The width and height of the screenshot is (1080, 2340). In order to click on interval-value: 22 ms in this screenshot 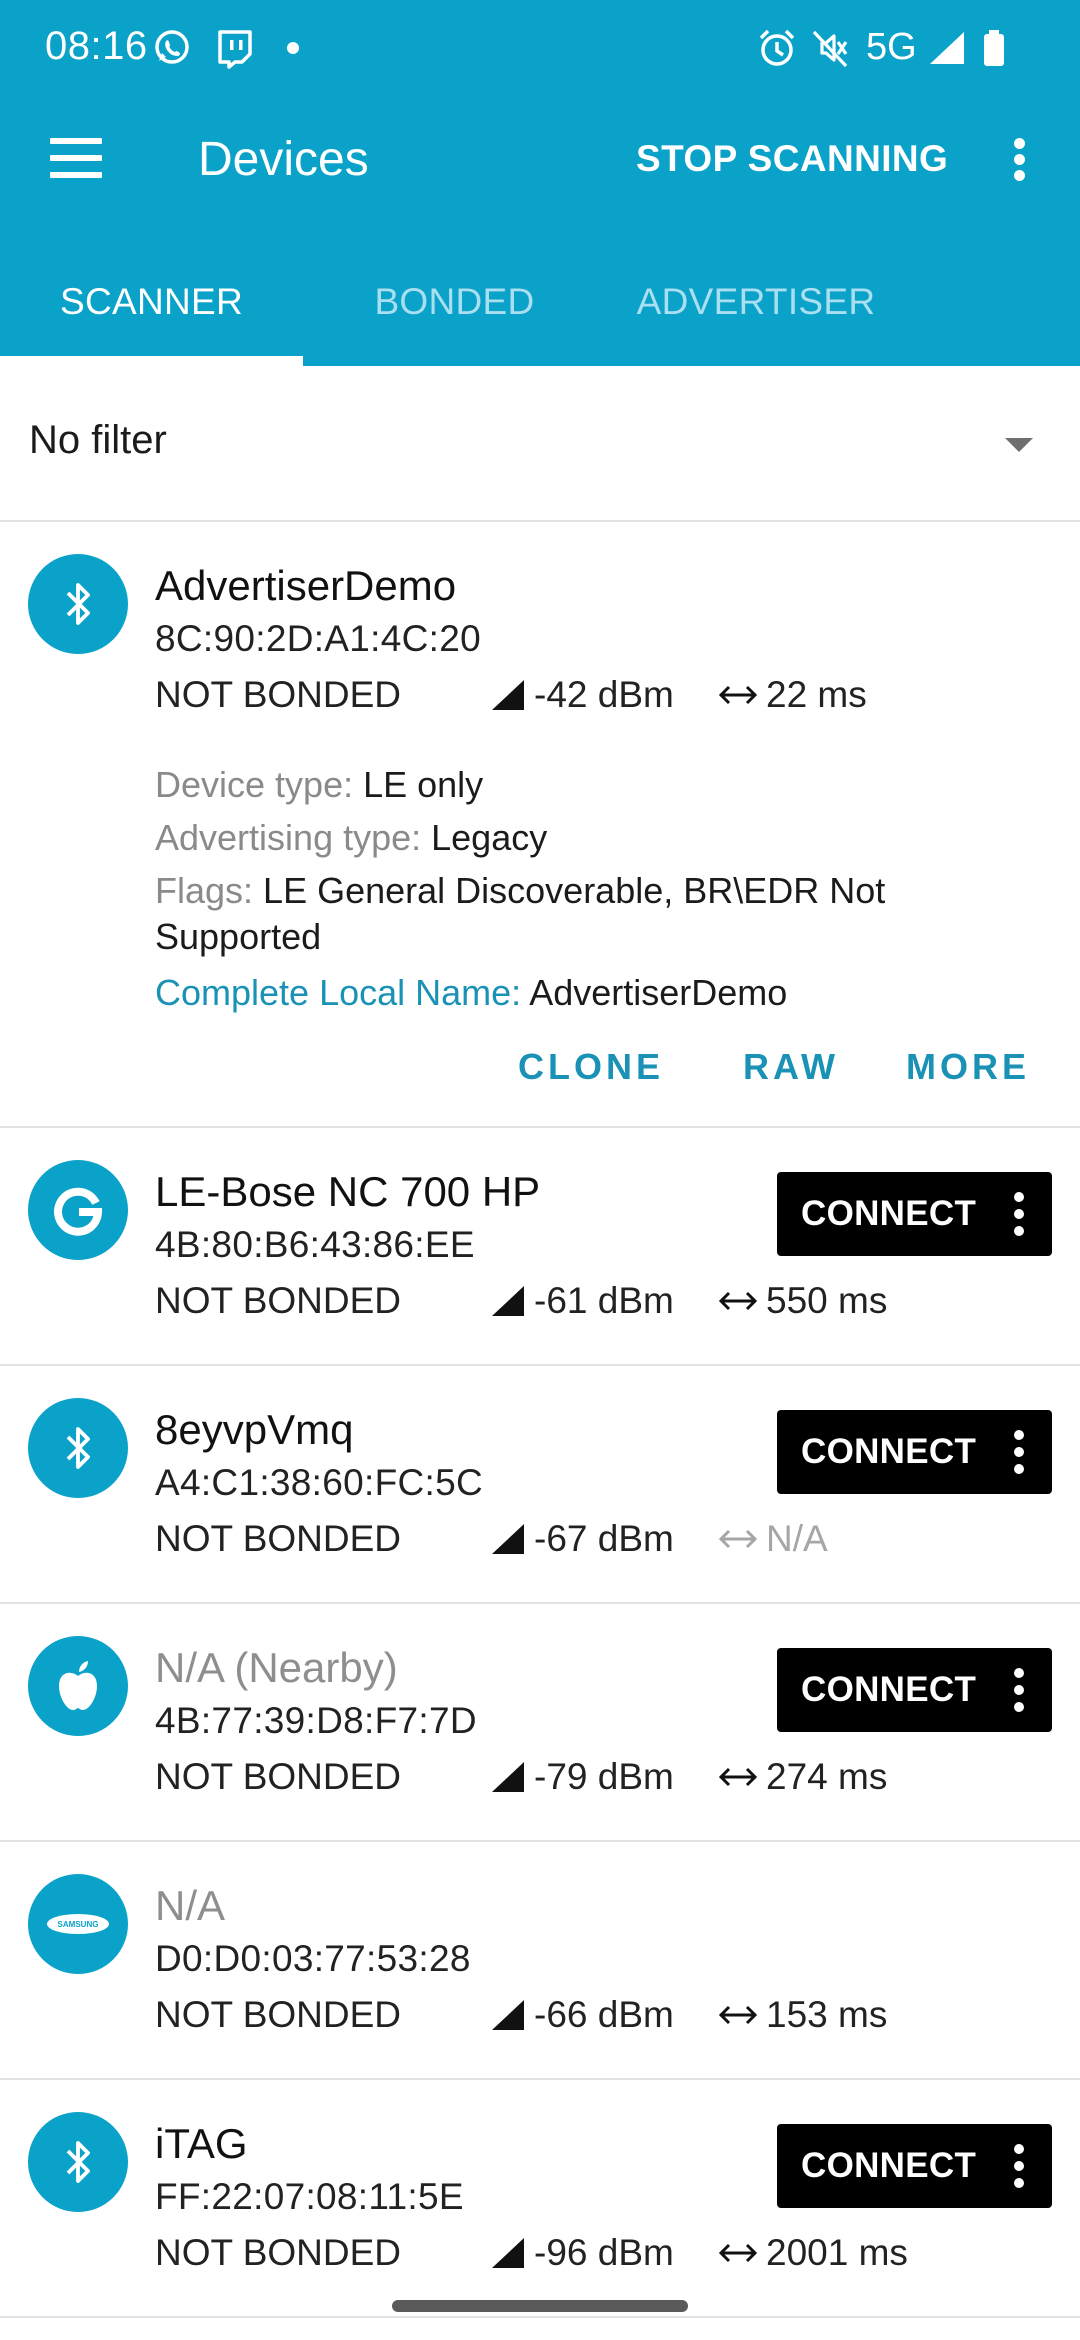, I will do `click(816, 694)`.